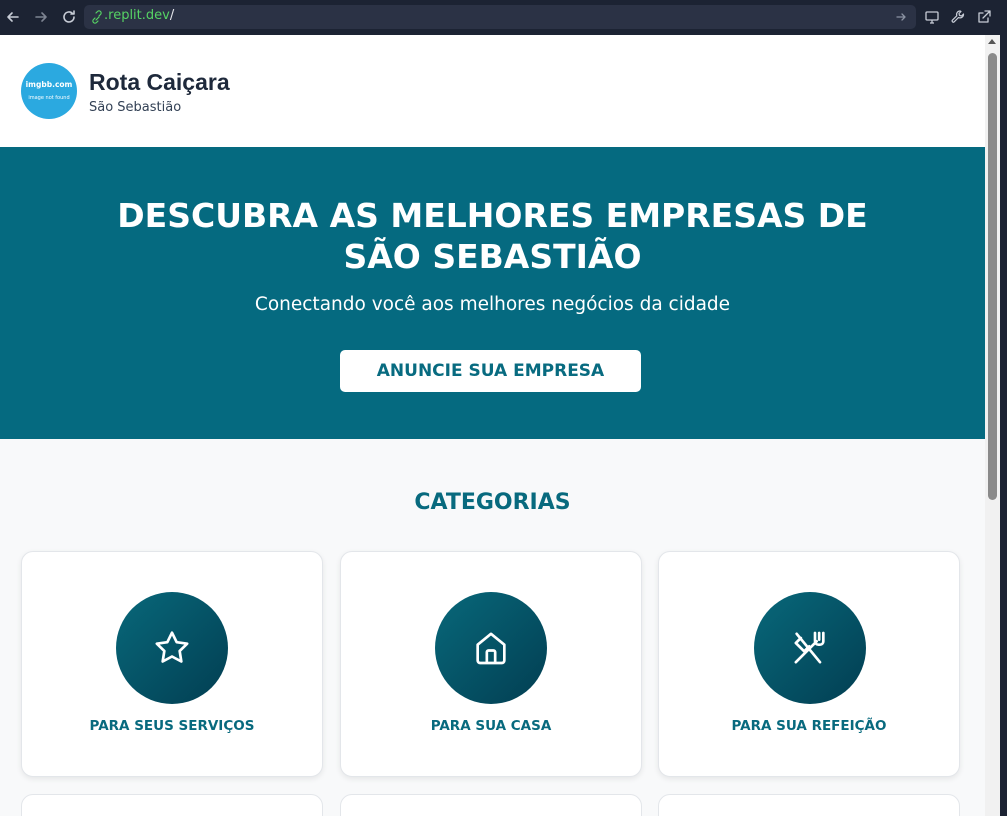 The width and height of the screenshot is (1007, 816). What do you see at coordinates (809, 726) in the screenshot?
I see `category-label: PARA SUA REFEIÇÃO` at bounding box center [809, 726].